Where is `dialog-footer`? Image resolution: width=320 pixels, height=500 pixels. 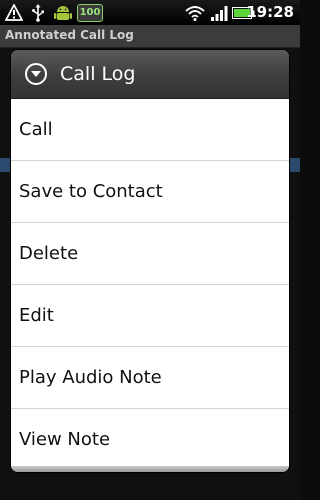
dialog-footer is located at coordinates (150, 469).